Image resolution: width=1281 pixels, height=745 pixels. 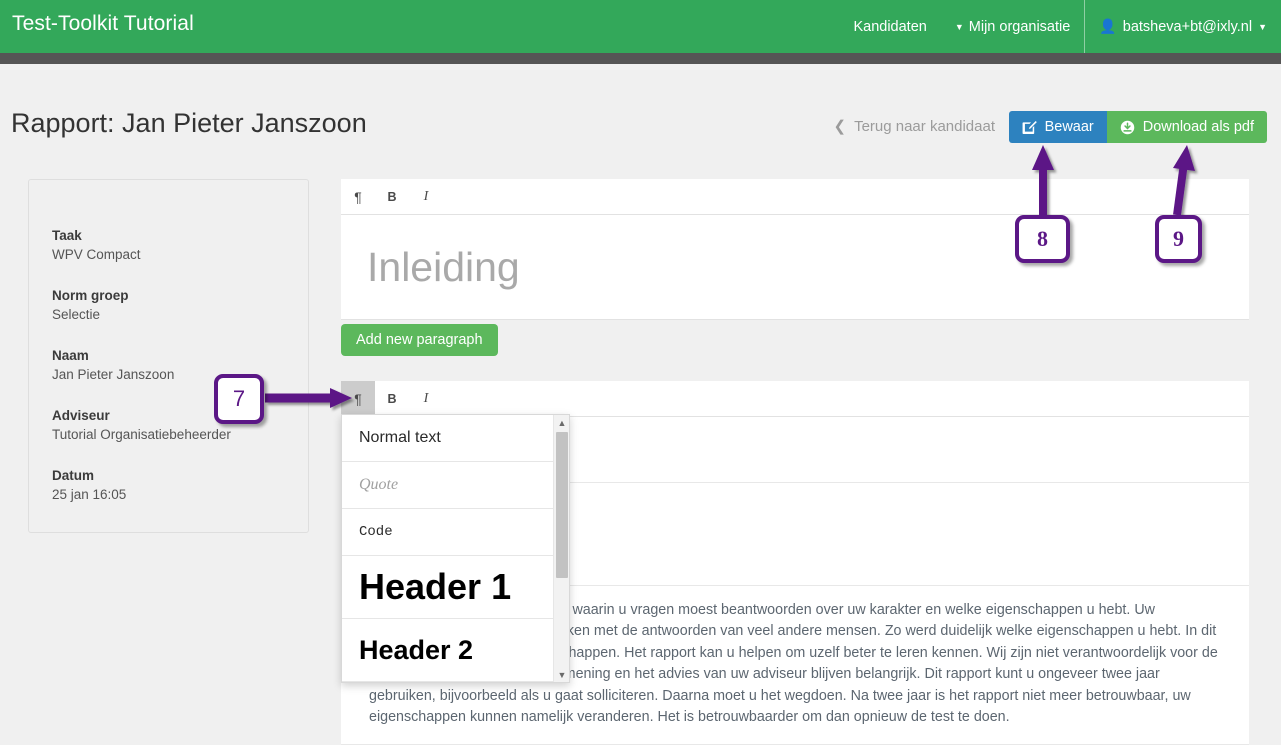 I want to click on dropdown-item-header-1: Header 1, so click(x=455, y=587).